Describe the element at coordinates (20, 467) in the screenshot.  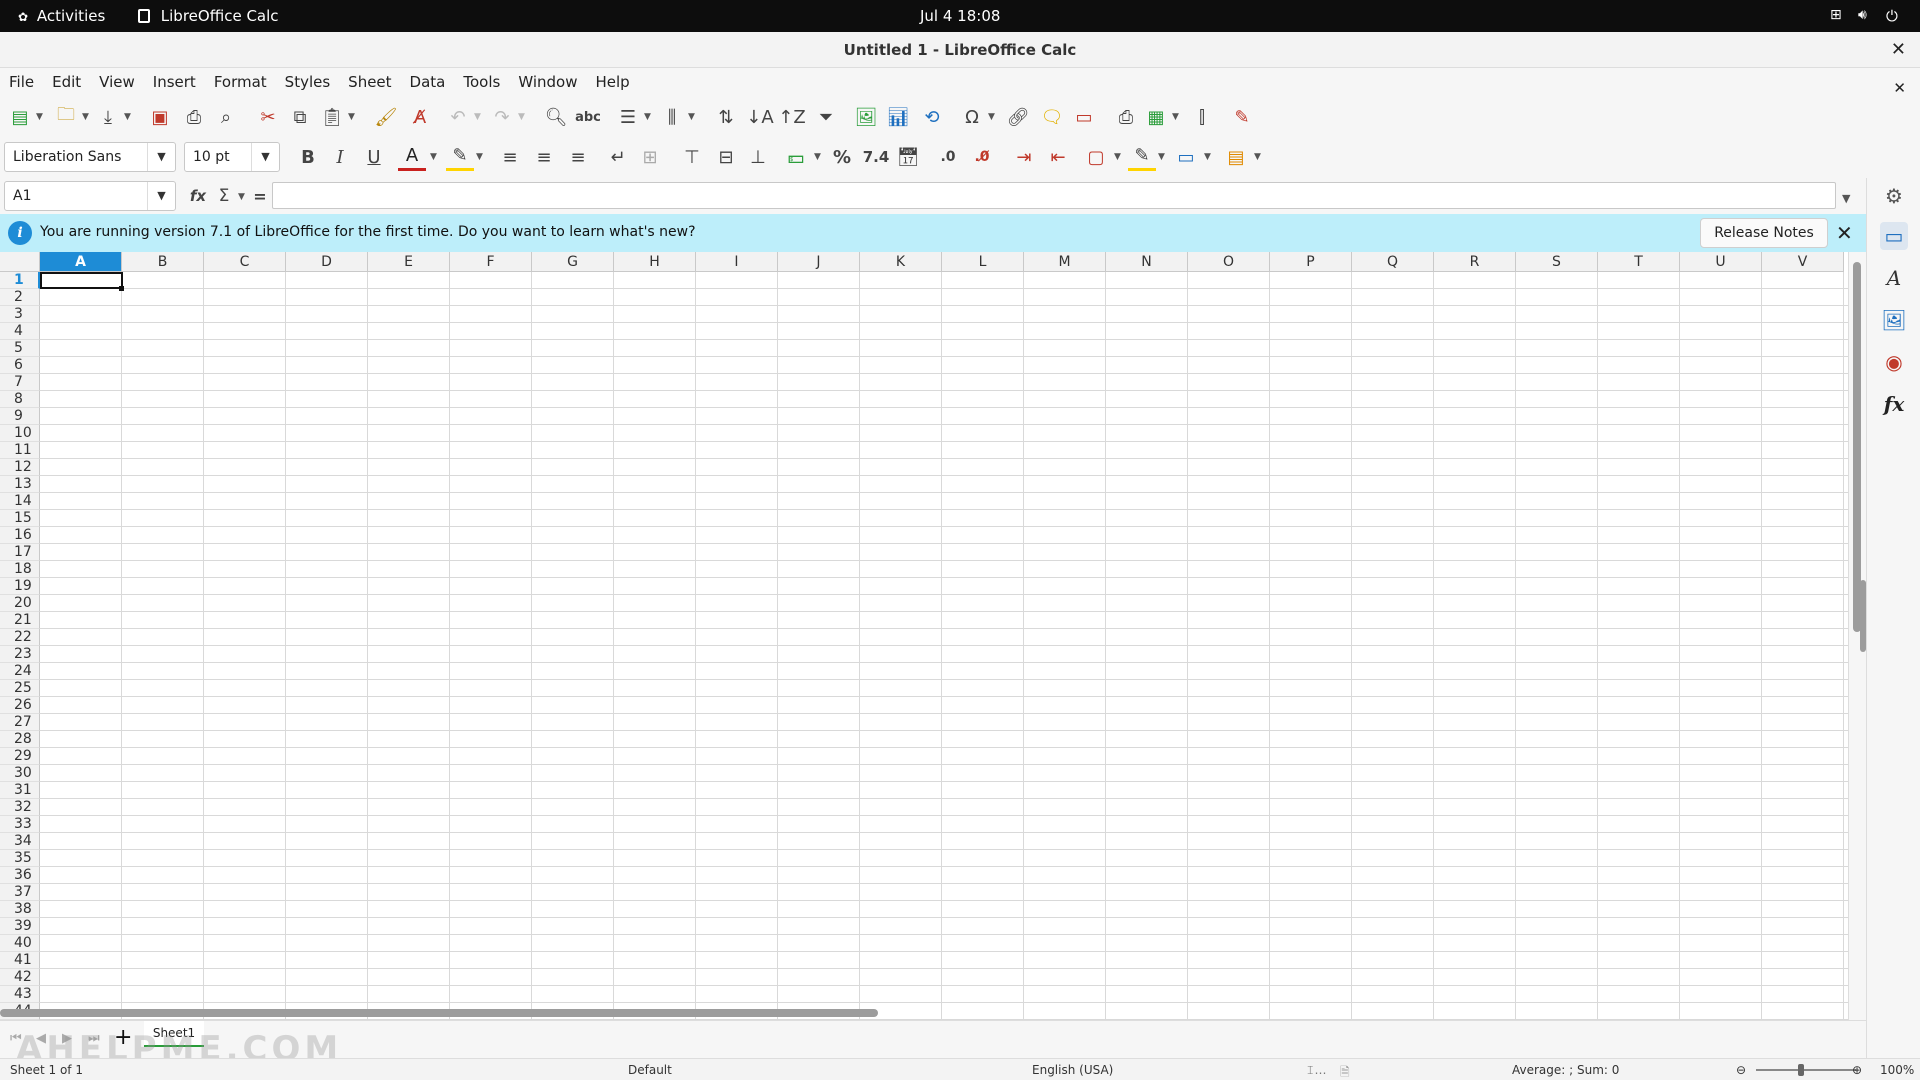
I see `row-header-12: 12` at that location.